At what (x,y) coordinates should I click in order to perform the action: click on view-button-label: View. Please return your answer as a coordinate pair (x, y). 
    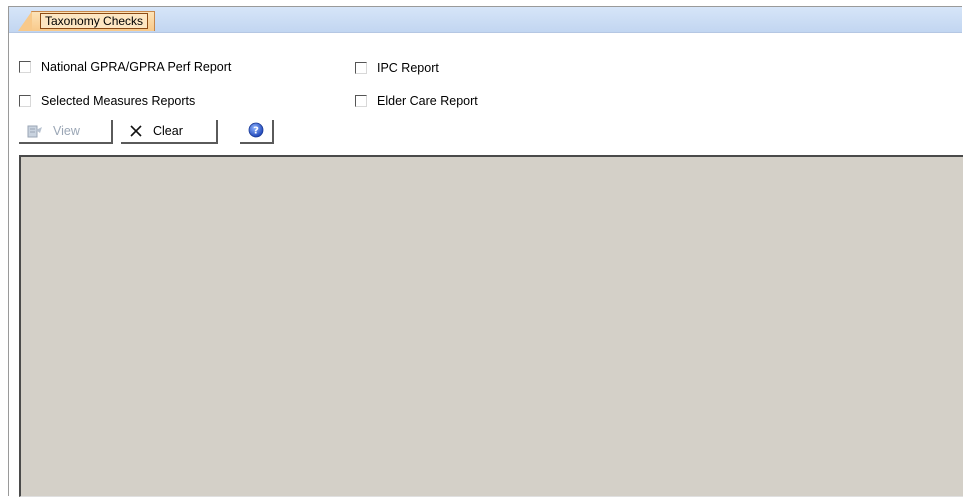
    Looking at the image, I should click on (66, 131).